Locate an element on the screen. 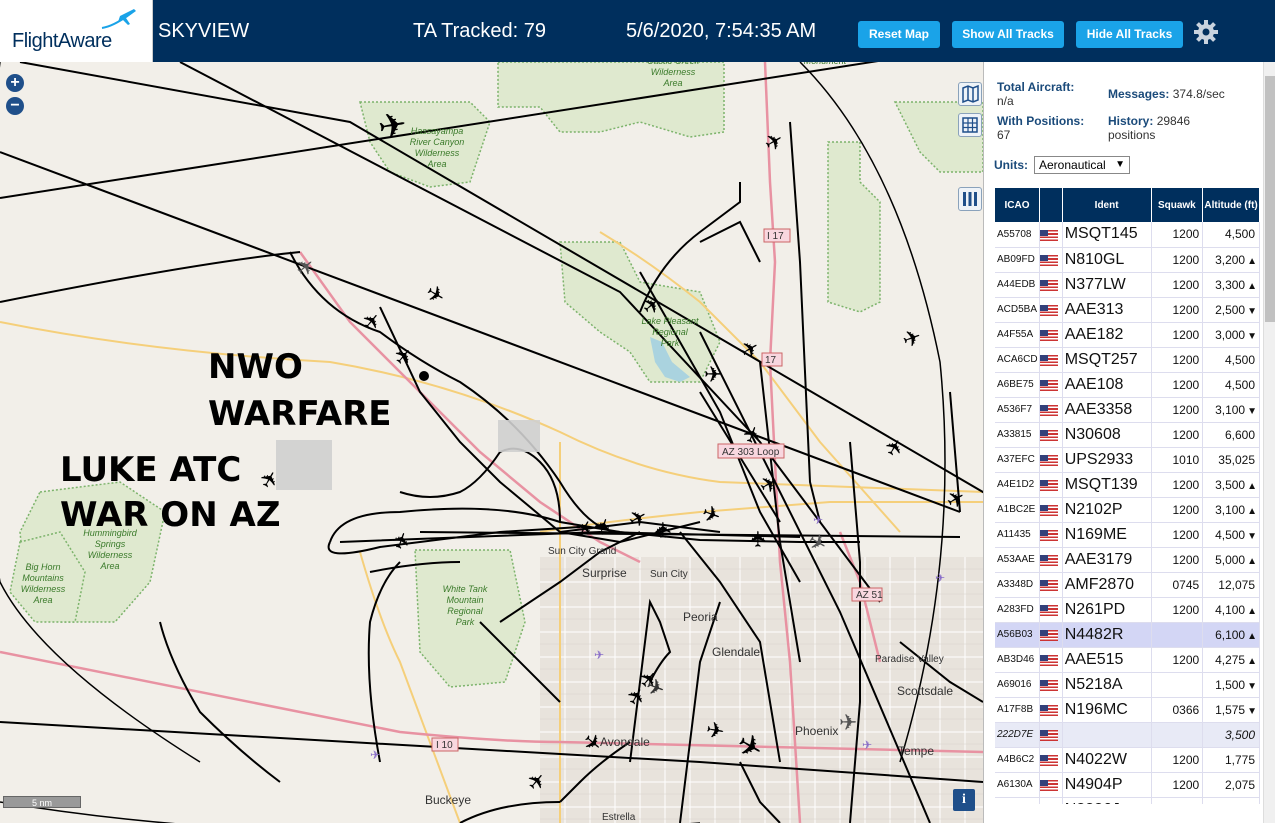 Image resolution: width=1275 pixels, height=823 pixels. city-label-tempe: Tempe is located at coordinates (916, 751).